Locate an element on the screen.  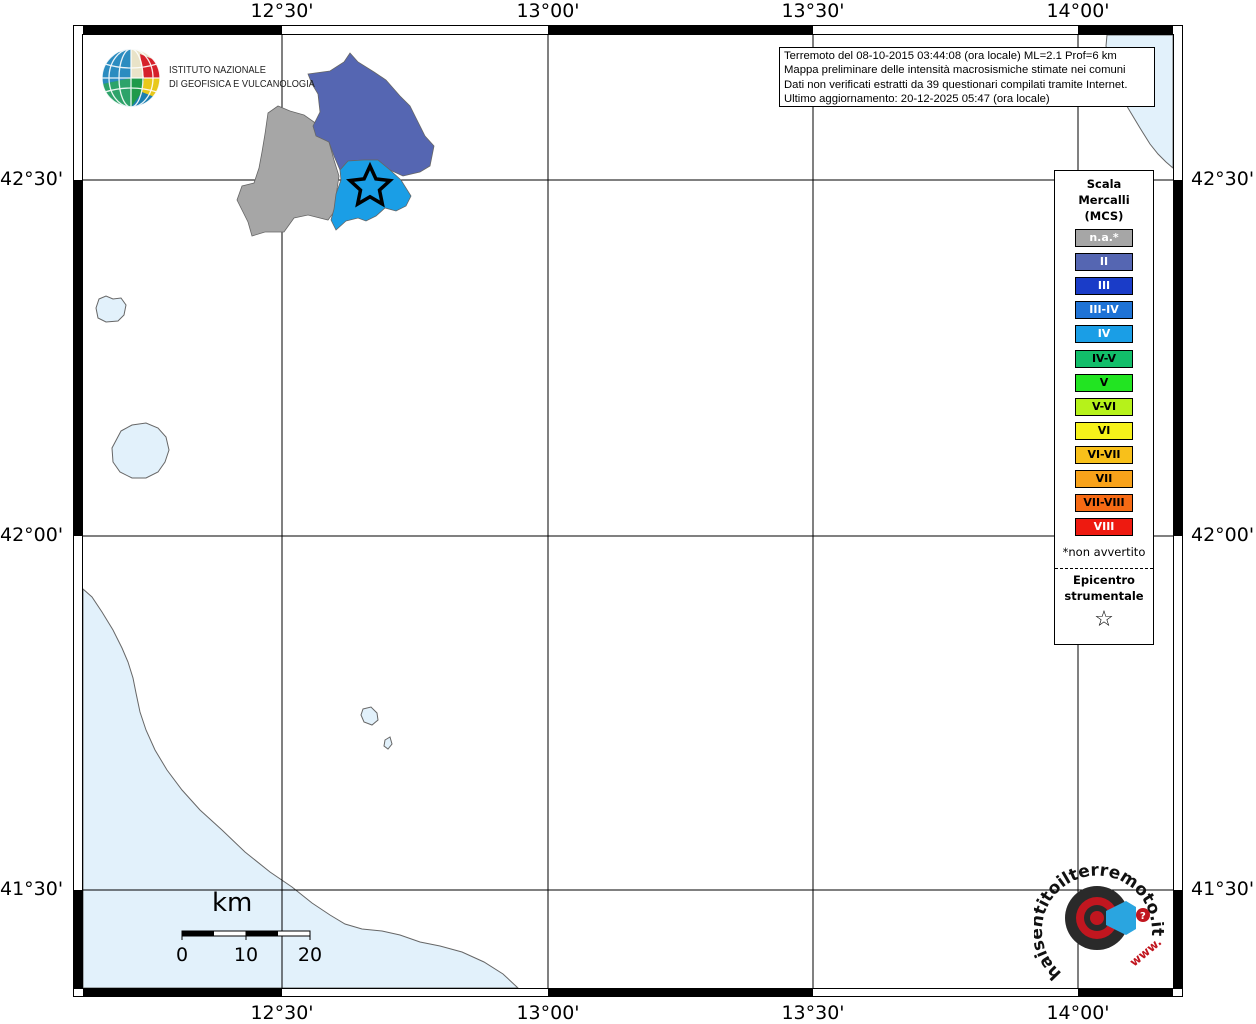
legend-swatch-iv-v: IV-V is located at coordinates (1104, 358).